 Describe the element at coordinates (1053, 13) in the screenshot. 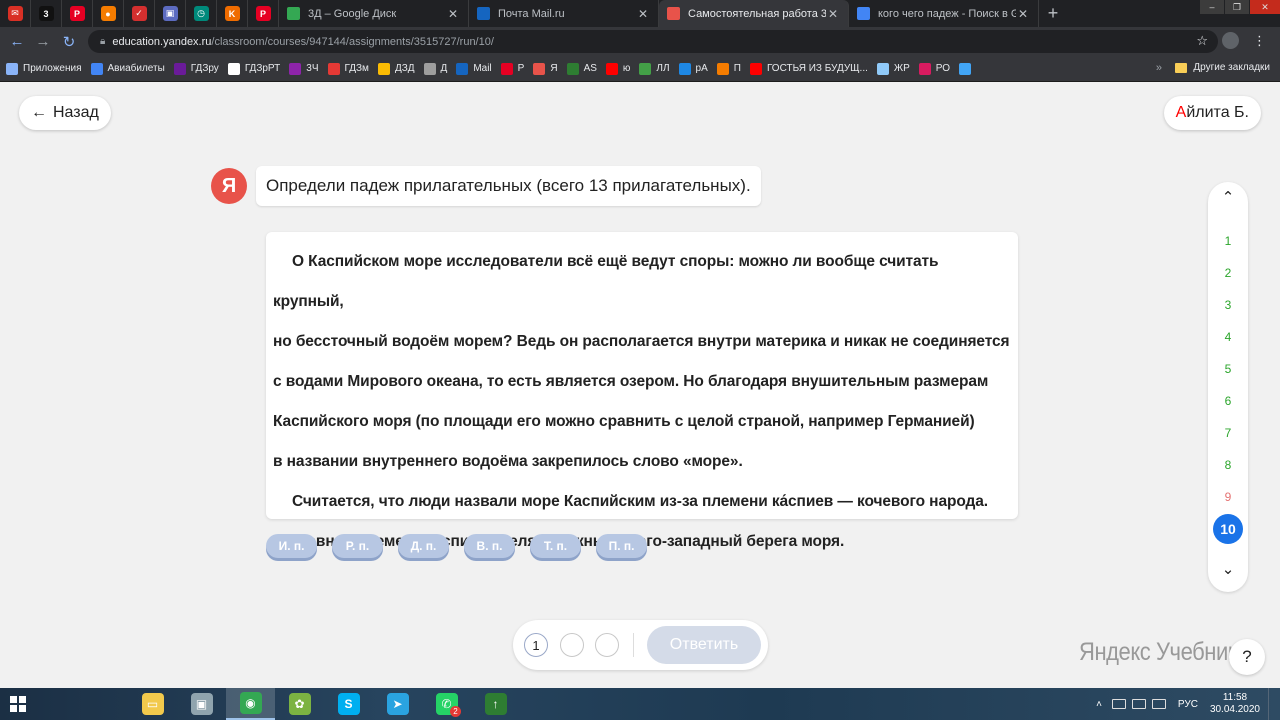

I see `new-tab-button: +` at that location.